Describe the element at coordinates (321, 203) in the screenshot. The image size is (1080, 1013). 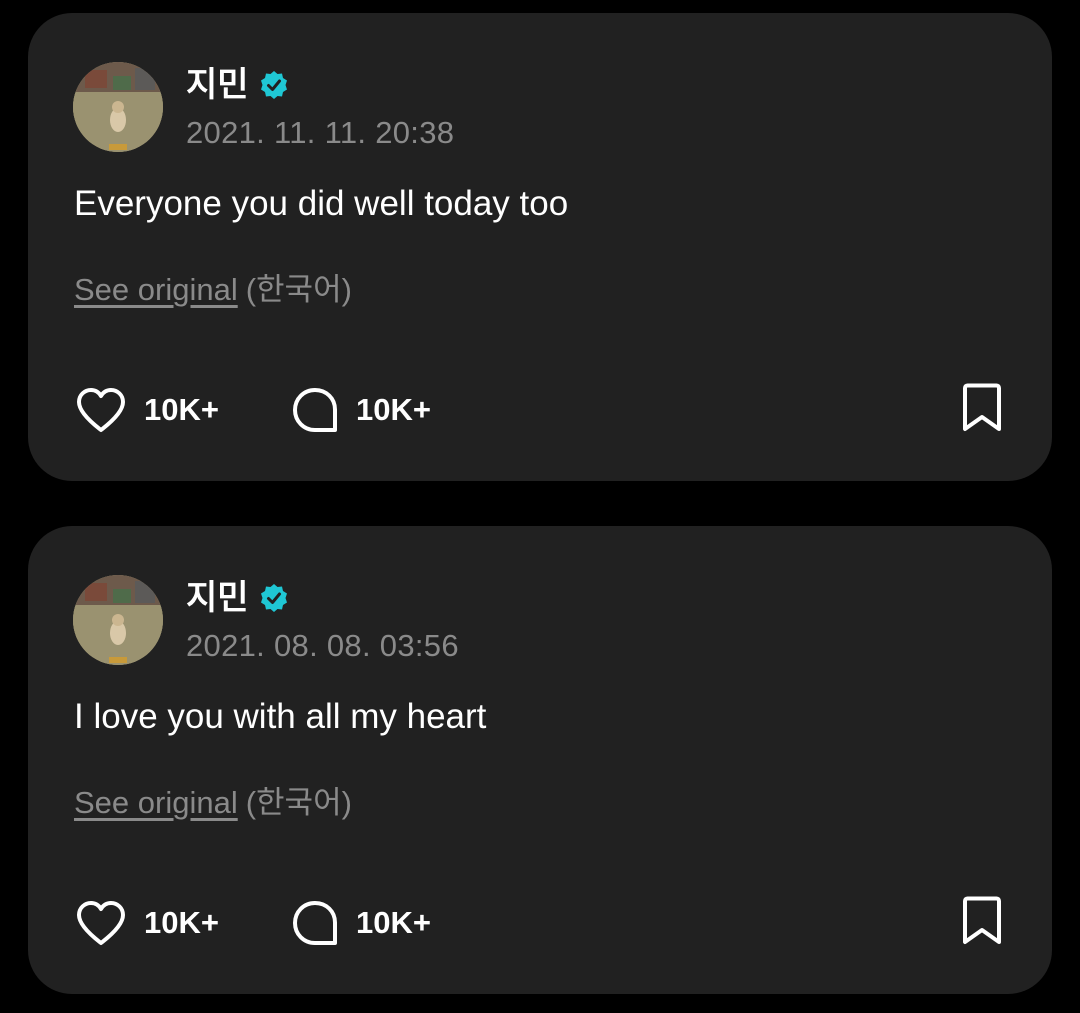
I see `post-text: Everyone you did well today too` at that location.